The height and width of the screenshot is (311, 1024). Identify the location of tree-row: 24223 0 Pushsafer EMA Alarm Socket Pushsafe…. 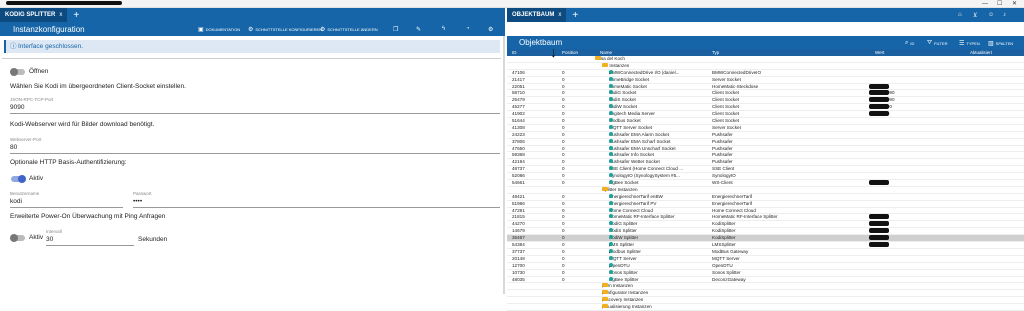
(765, 135).